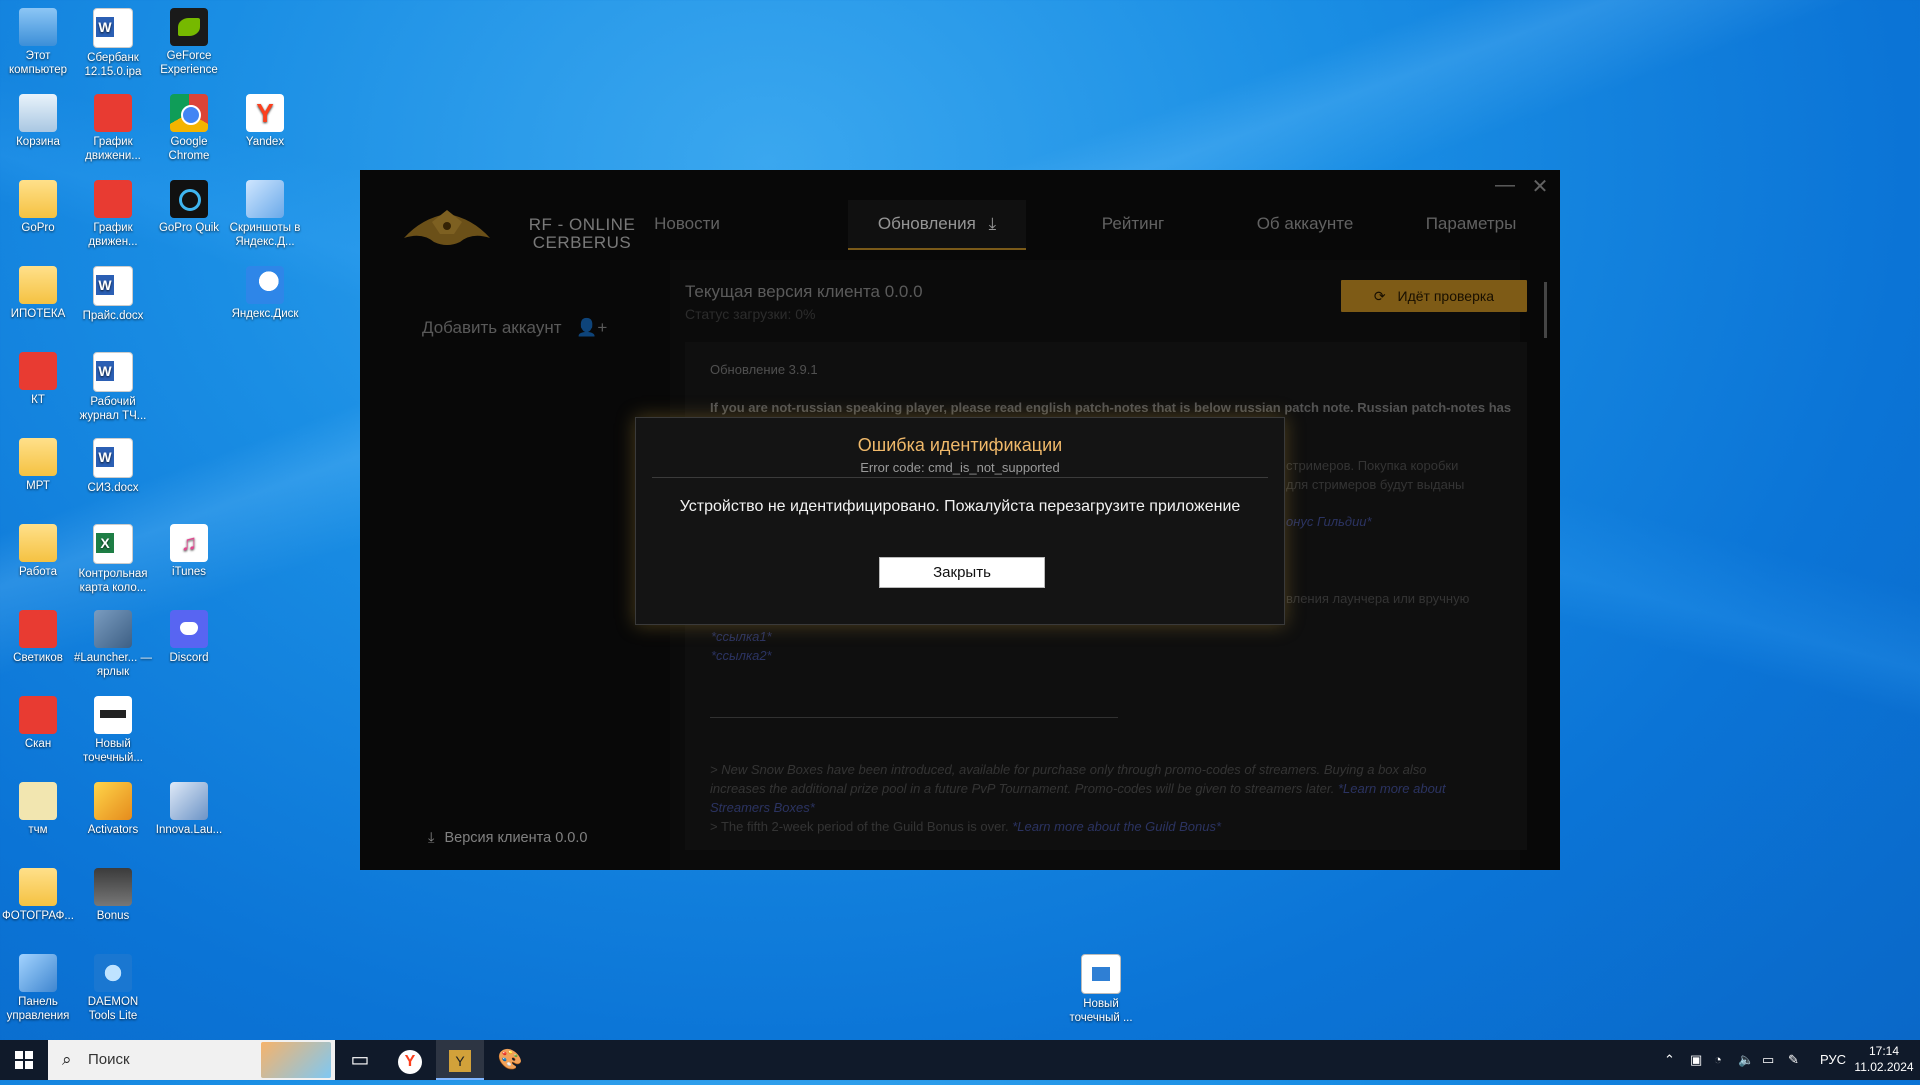  Describe the element at coordinates (189, 113) in the screenshot. I see `chrome-icon` at that location.